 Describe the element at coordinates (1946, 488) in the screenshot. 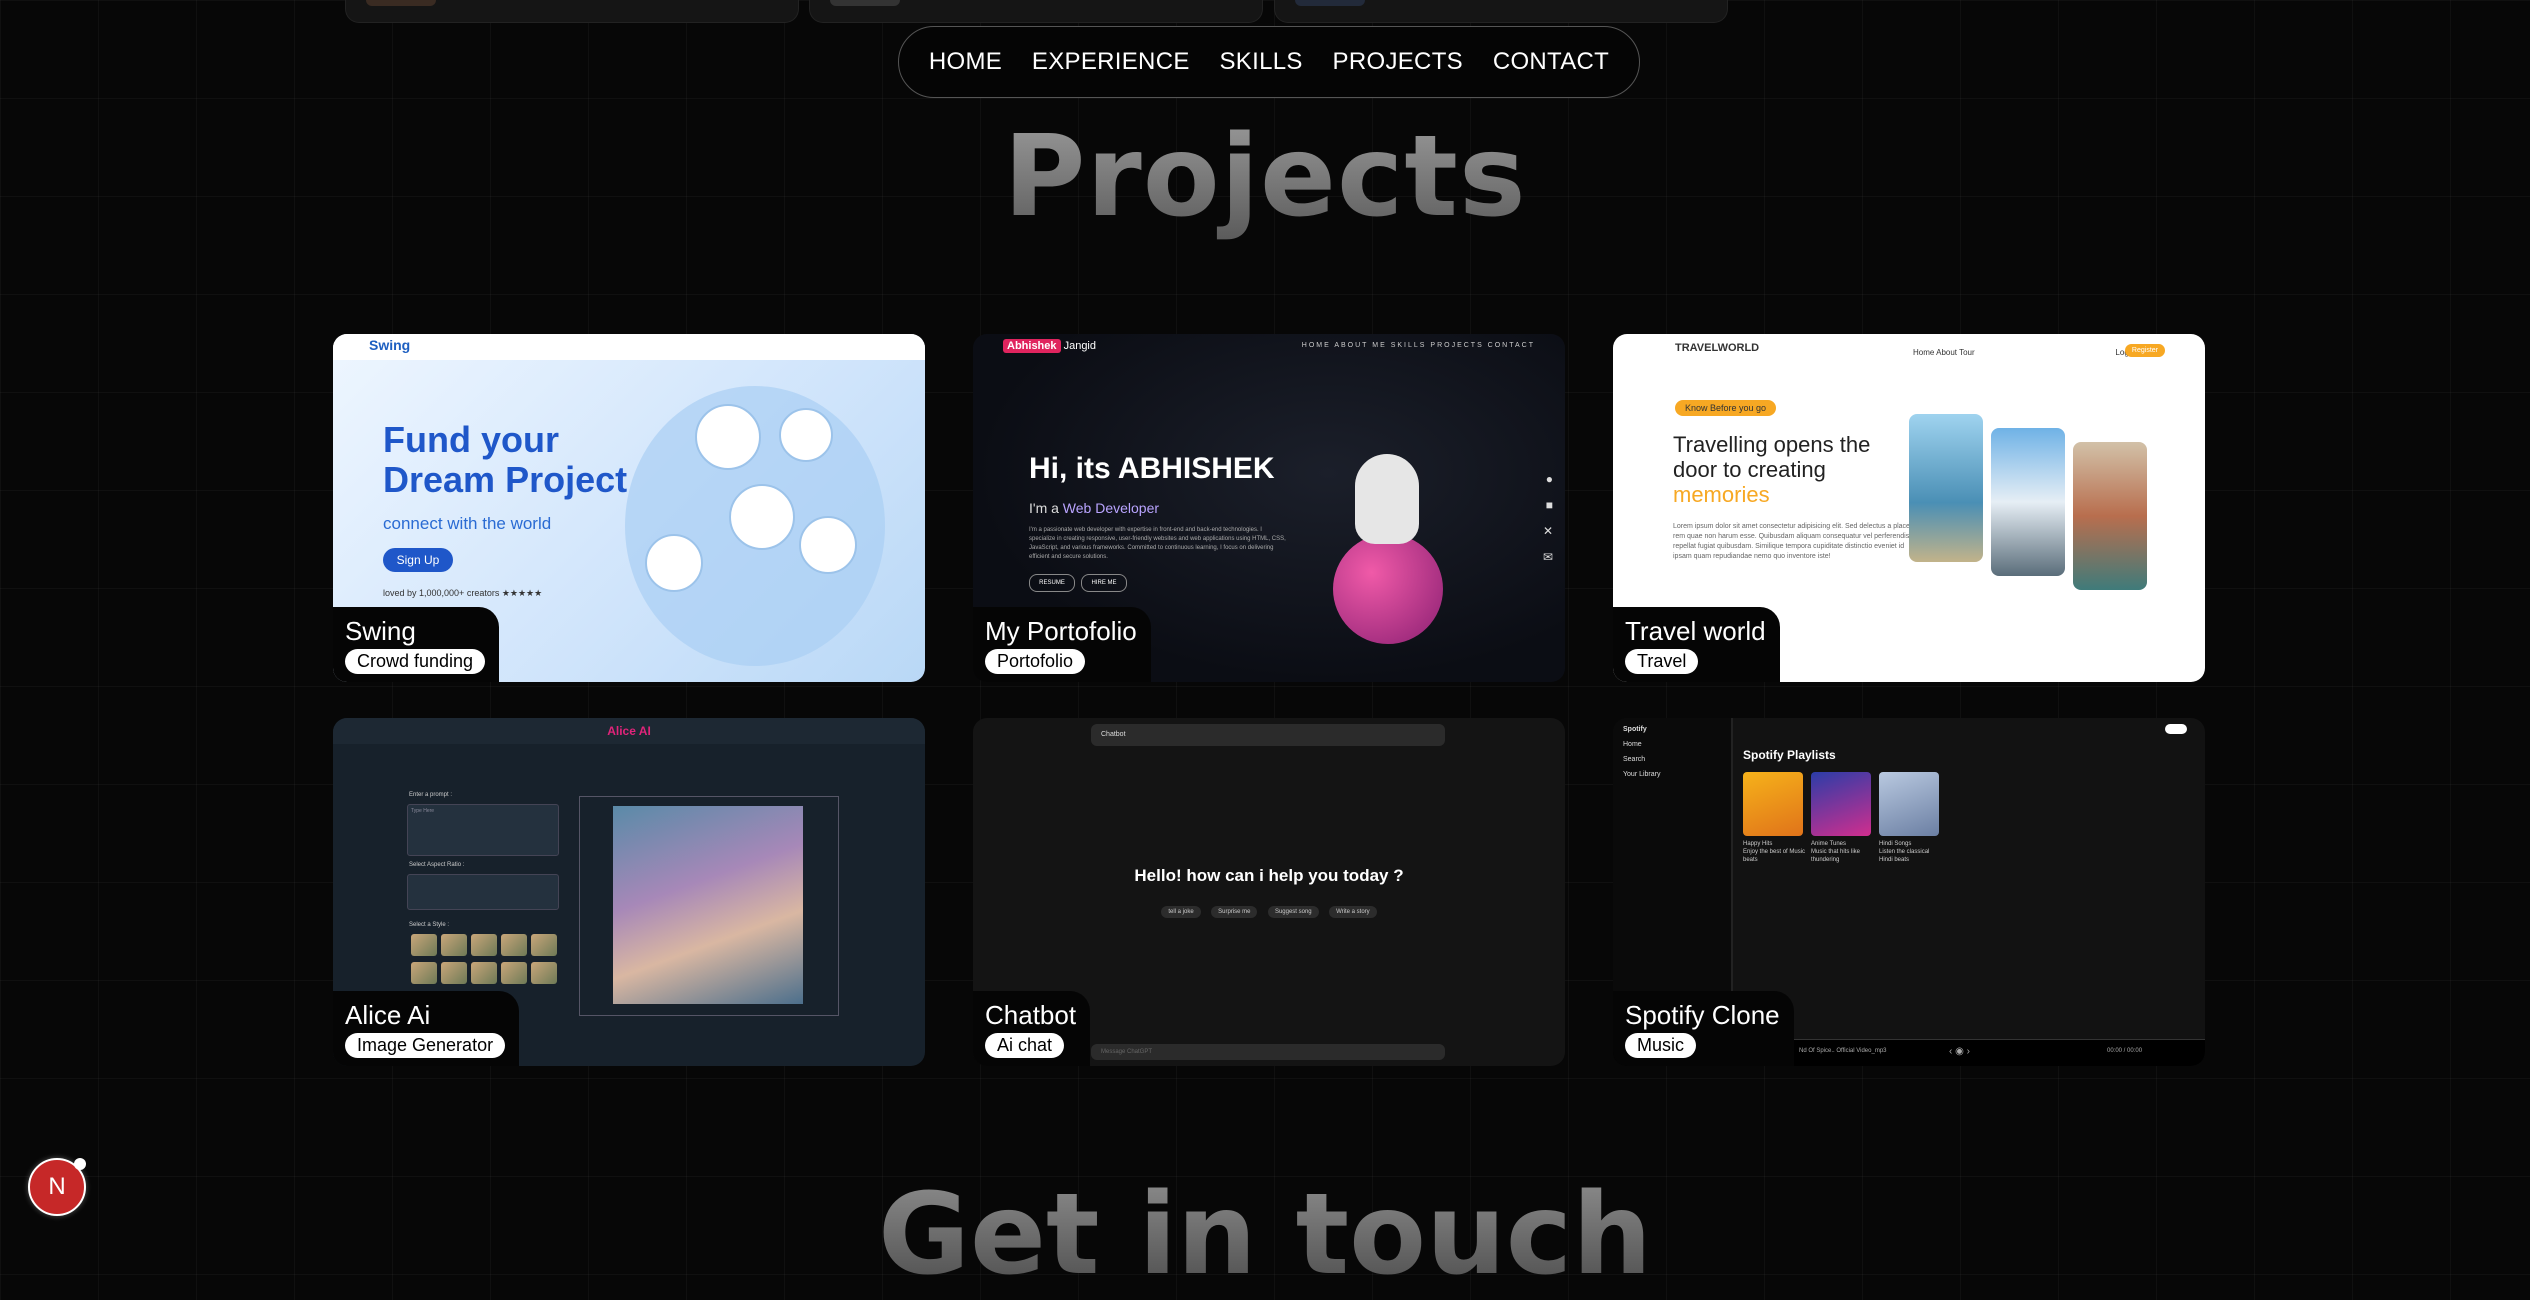

I see `photo-louvre` at that location.